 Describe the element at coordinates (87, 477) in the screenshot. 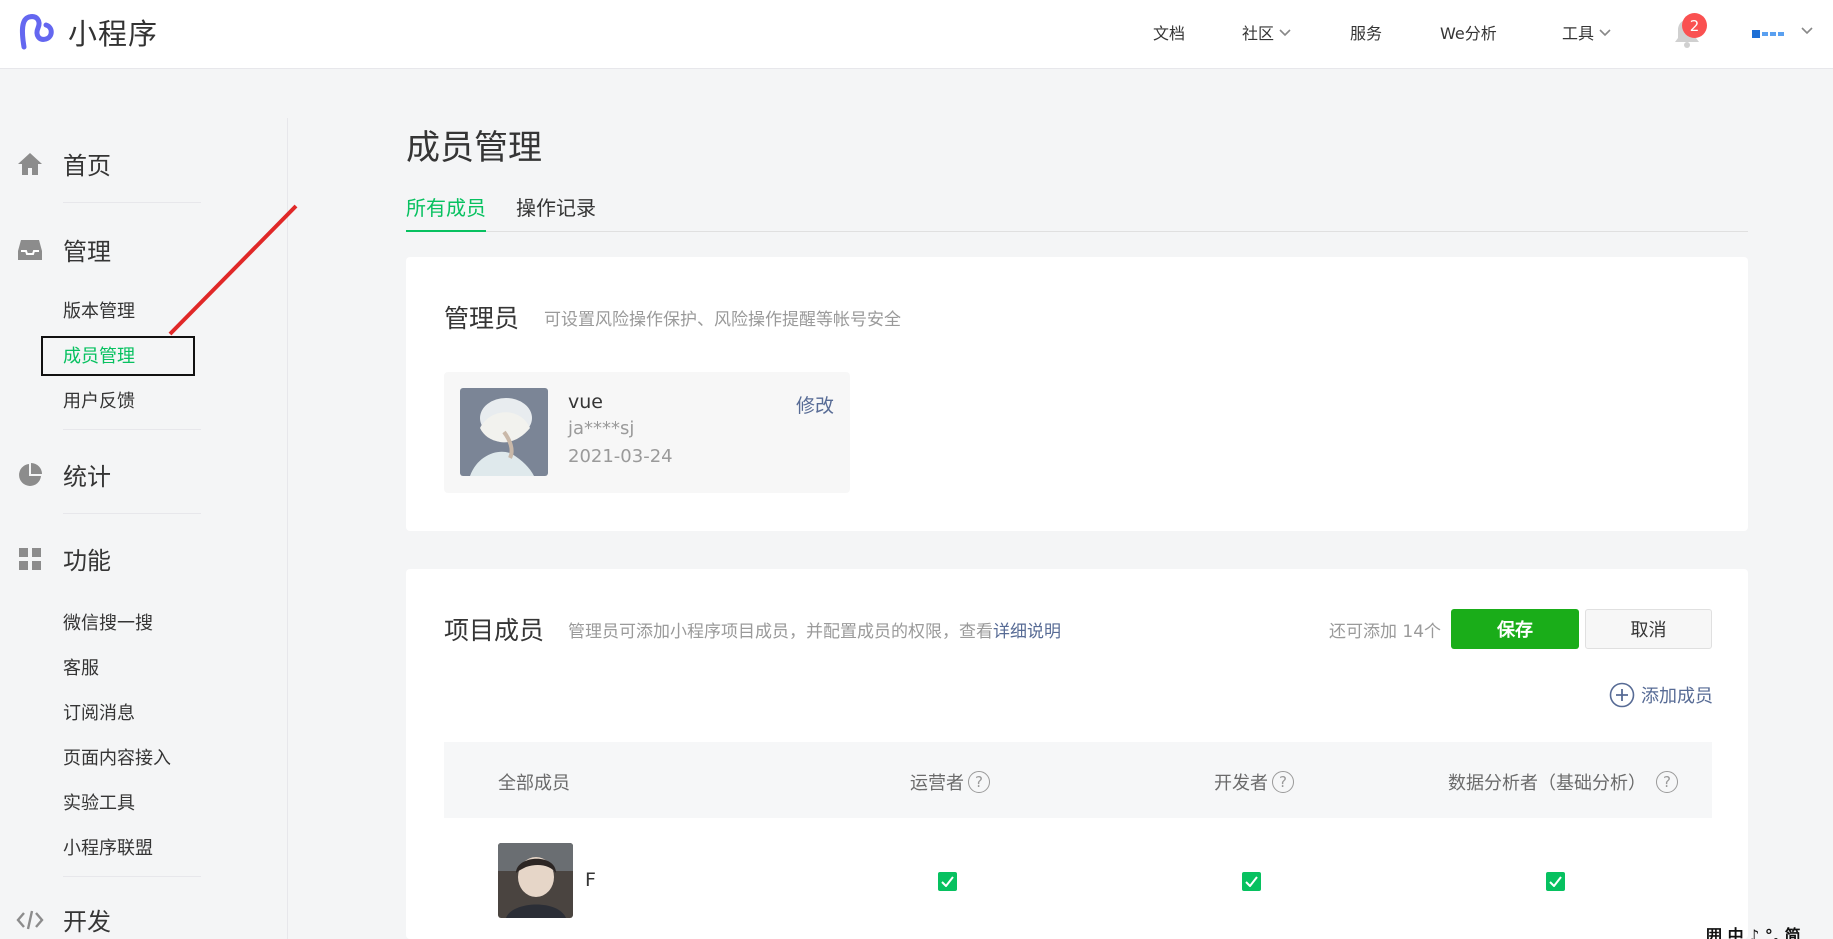

I see `sidebar-section-label: 统计` at that location.